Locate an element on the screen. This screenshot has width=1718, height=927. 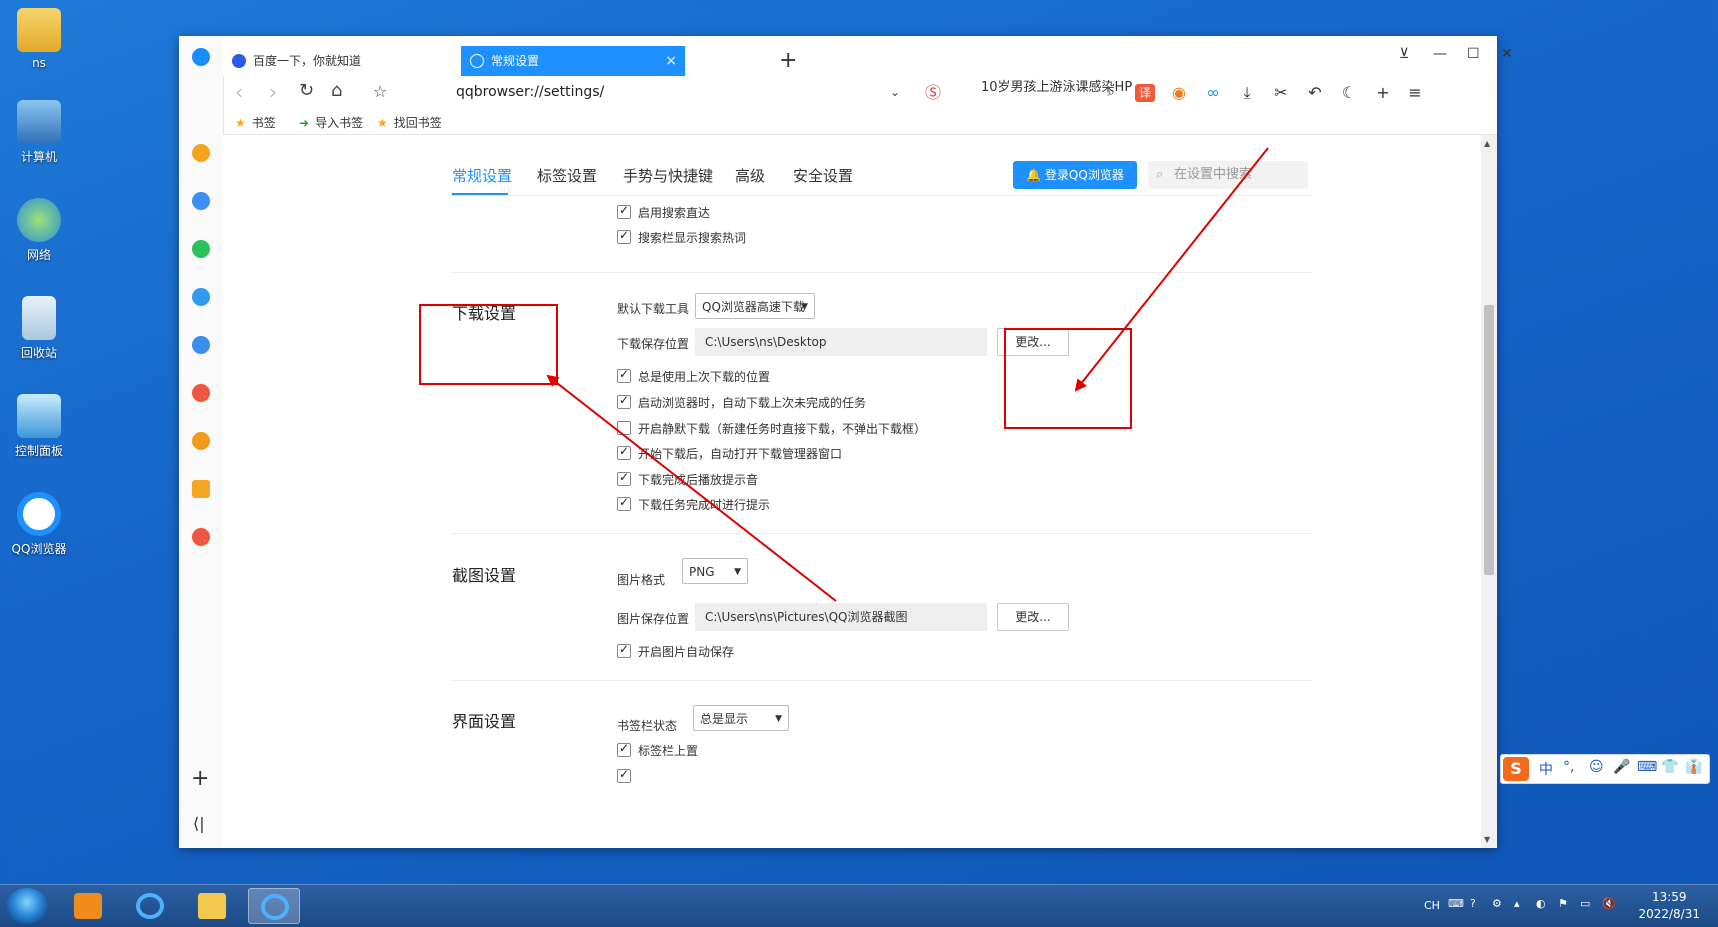
settings-tray-icon: ⚙ is located at coordinates (1497, 903).